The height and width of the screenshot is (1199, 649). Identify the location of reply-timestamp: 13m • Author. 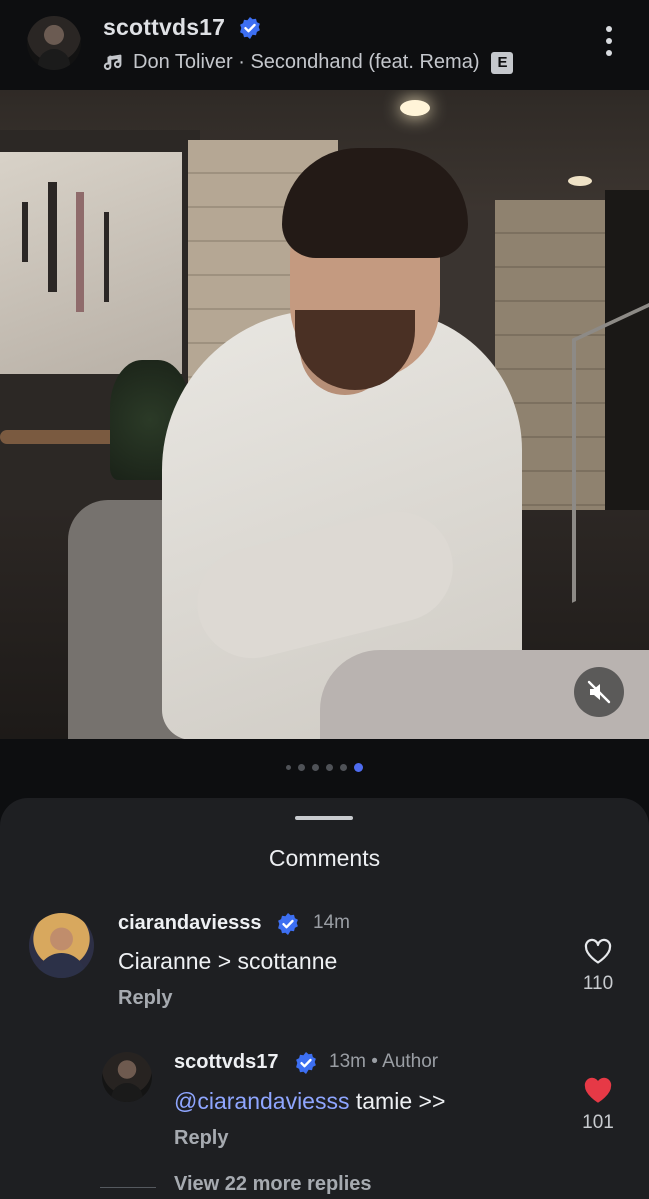
(384, 1061).